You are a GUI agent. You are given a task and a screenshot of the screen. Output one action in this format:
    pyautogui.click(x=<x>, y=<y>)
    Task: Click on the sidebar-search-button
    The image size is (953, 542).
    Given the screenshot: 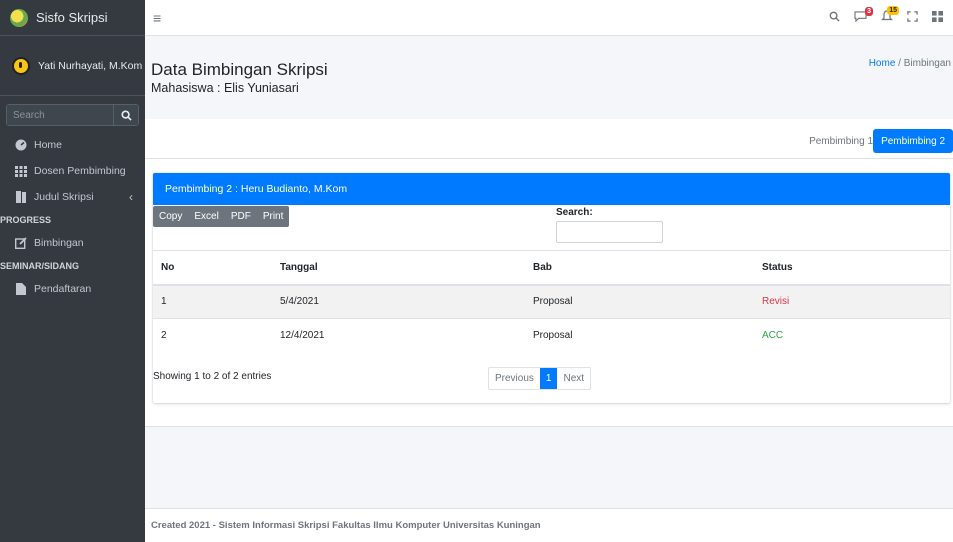 What is the action you would take?
    pyautogui.click(x=126, y=115)
    